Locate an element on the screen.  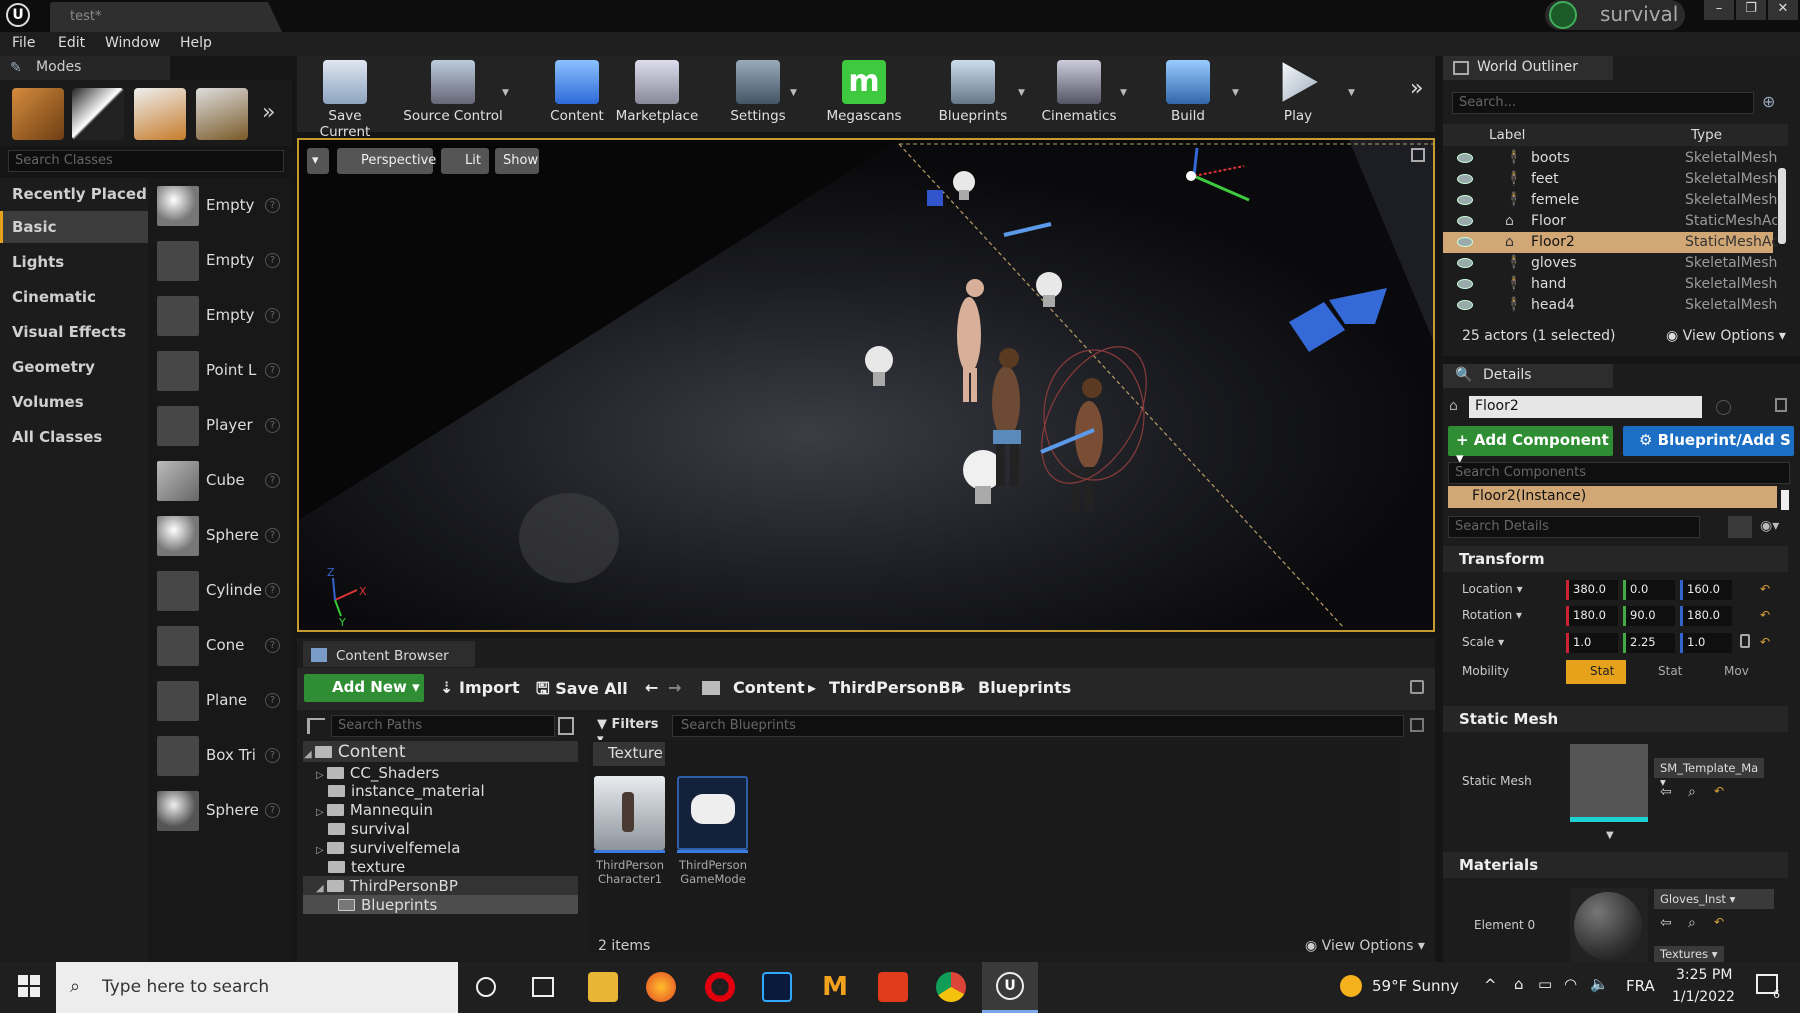
mobility-movable-button: Mov is located at coordinates (1728, 672).